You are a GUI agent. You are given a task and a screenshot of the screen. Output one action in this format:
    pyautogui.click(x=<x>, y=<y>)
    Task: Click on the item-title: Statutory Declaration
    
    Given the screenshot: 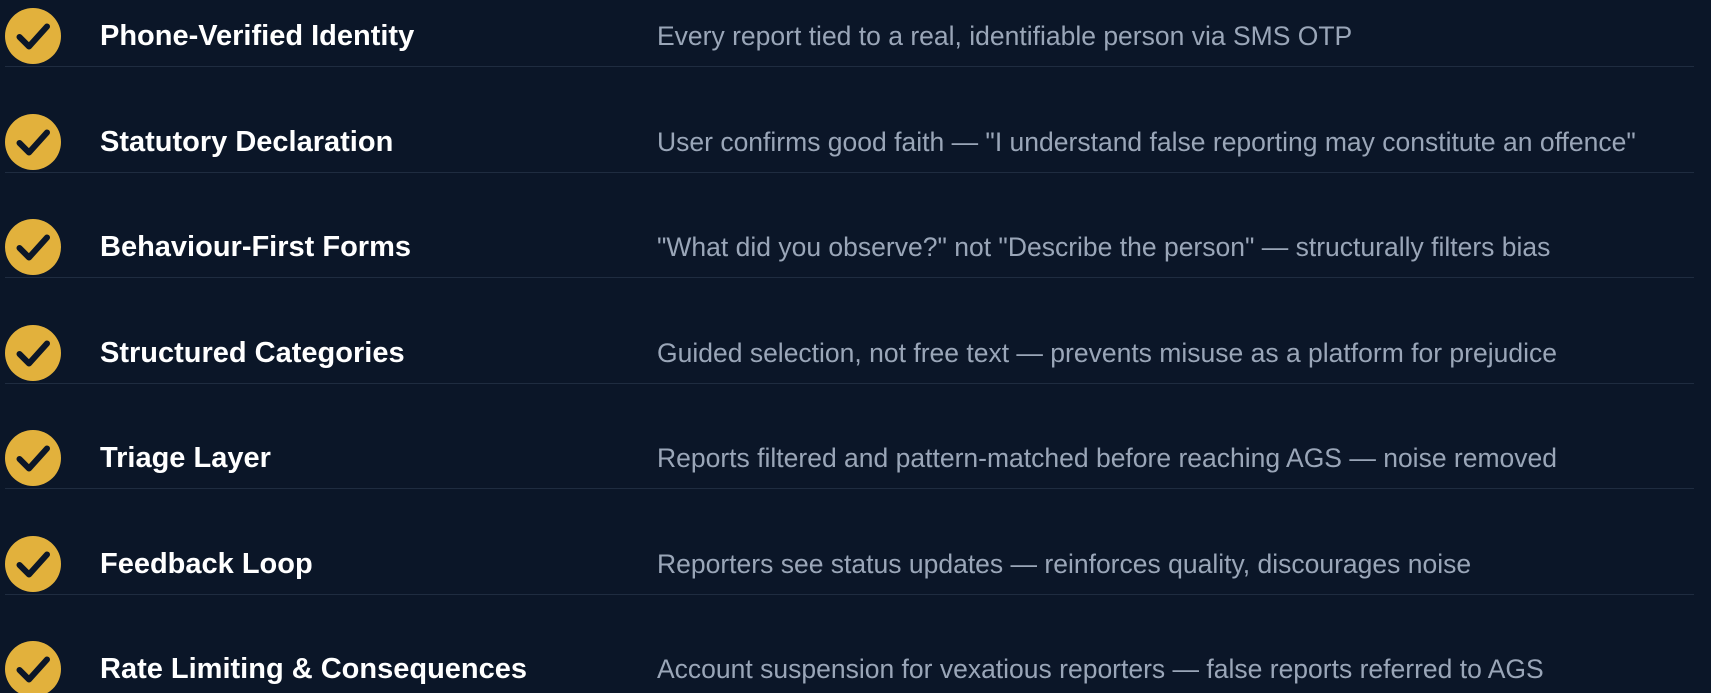 What is the action you would take?
    pyautogui.click(x=247, y=142)
    